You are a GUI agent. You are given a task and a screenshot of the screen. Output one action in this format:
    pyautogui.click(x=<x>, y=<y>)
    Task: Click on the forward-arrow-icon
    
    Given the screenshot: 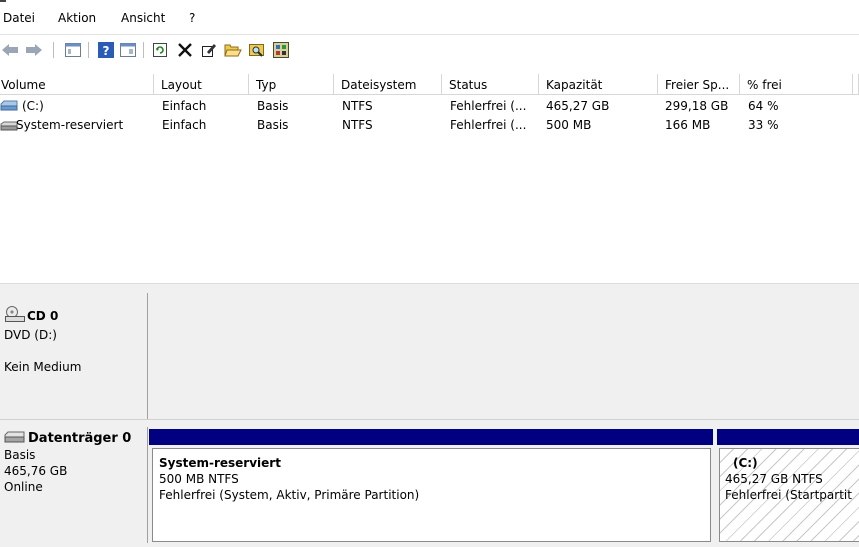 What is the action you would take?
    pyautogui.click(x=34, y=50)
    